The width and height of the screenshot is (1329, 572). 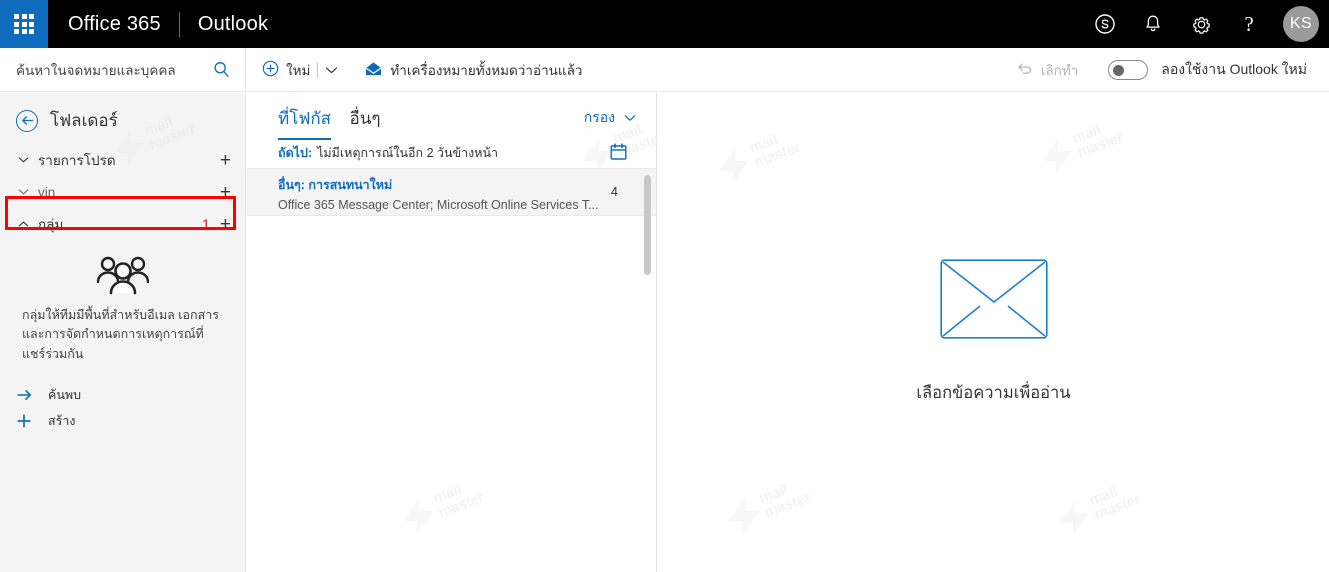 What do you see at coordinates (1059, 70) in the screenshot?
I see `undo-label: เลิกทำ` at bounding box center [1059, 70].